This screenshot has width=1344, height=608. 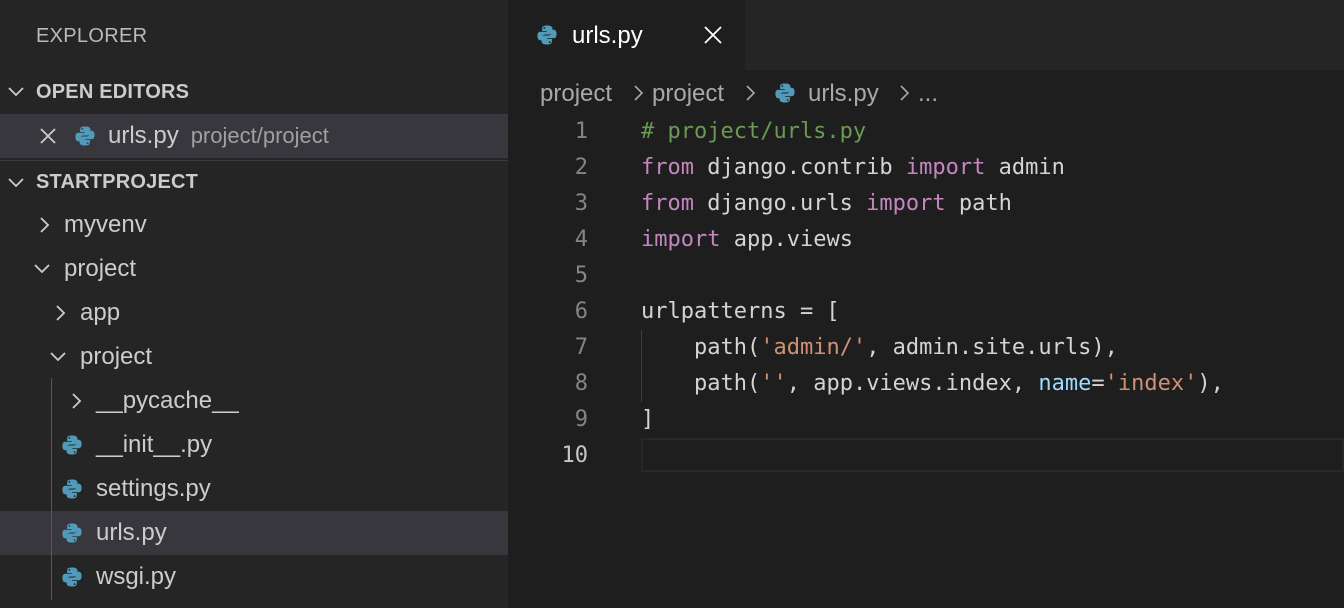 I want to click on line-number: 3, so click(x=581, y=203).